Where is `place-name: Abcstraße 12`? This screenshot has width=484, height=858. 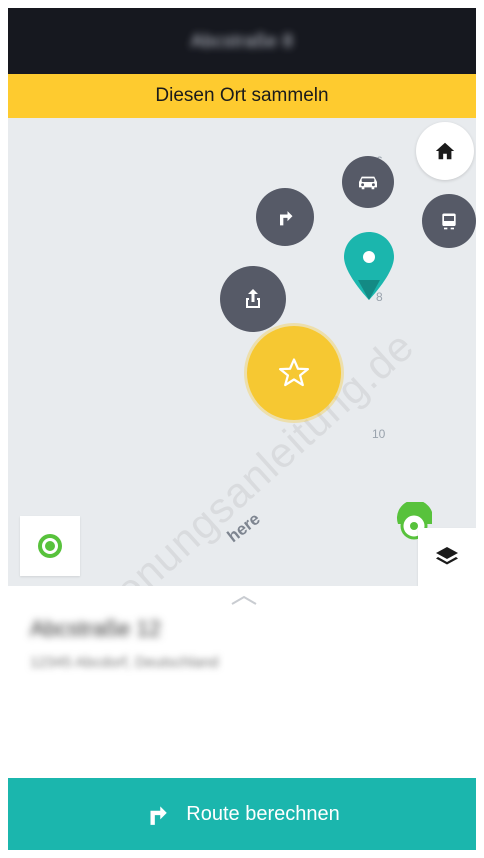
place-name: Abcstraße 12 is located at coordinates (95, 628).